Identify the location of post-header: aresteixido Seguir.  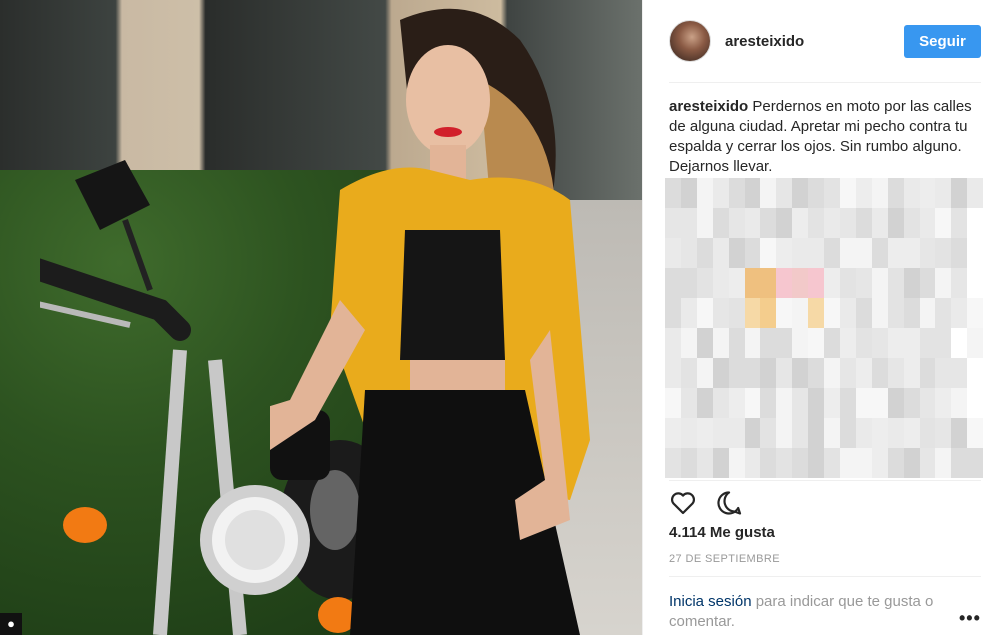
(825, 41).